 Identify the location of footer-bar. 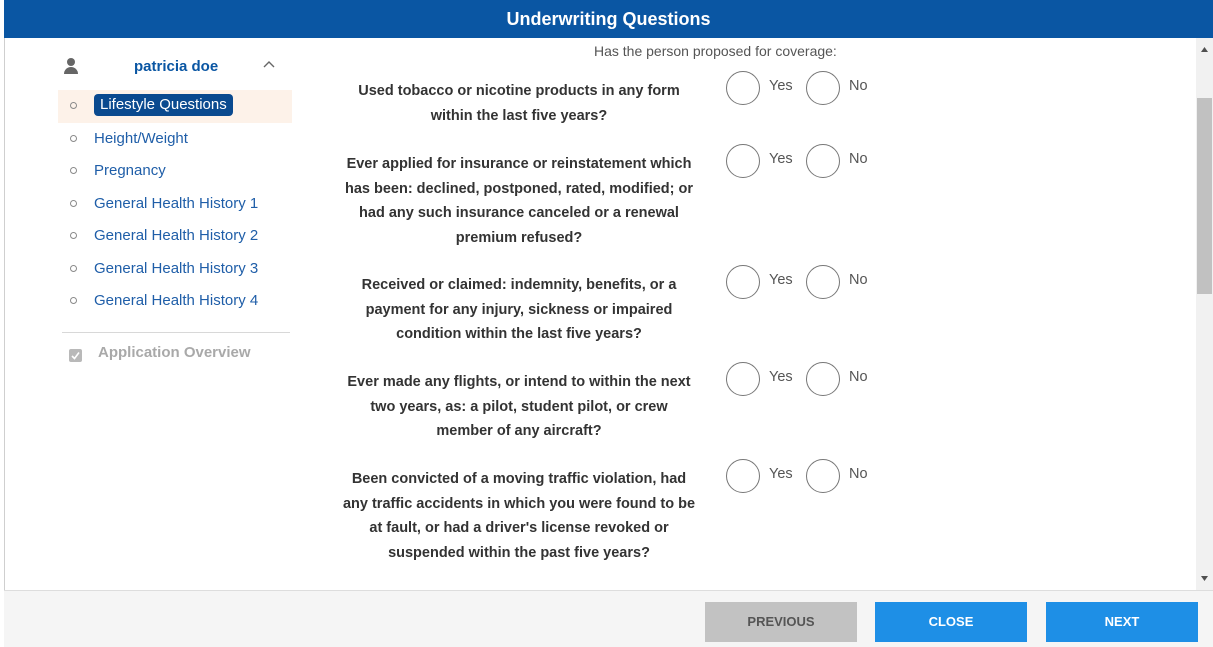
(608, 618).